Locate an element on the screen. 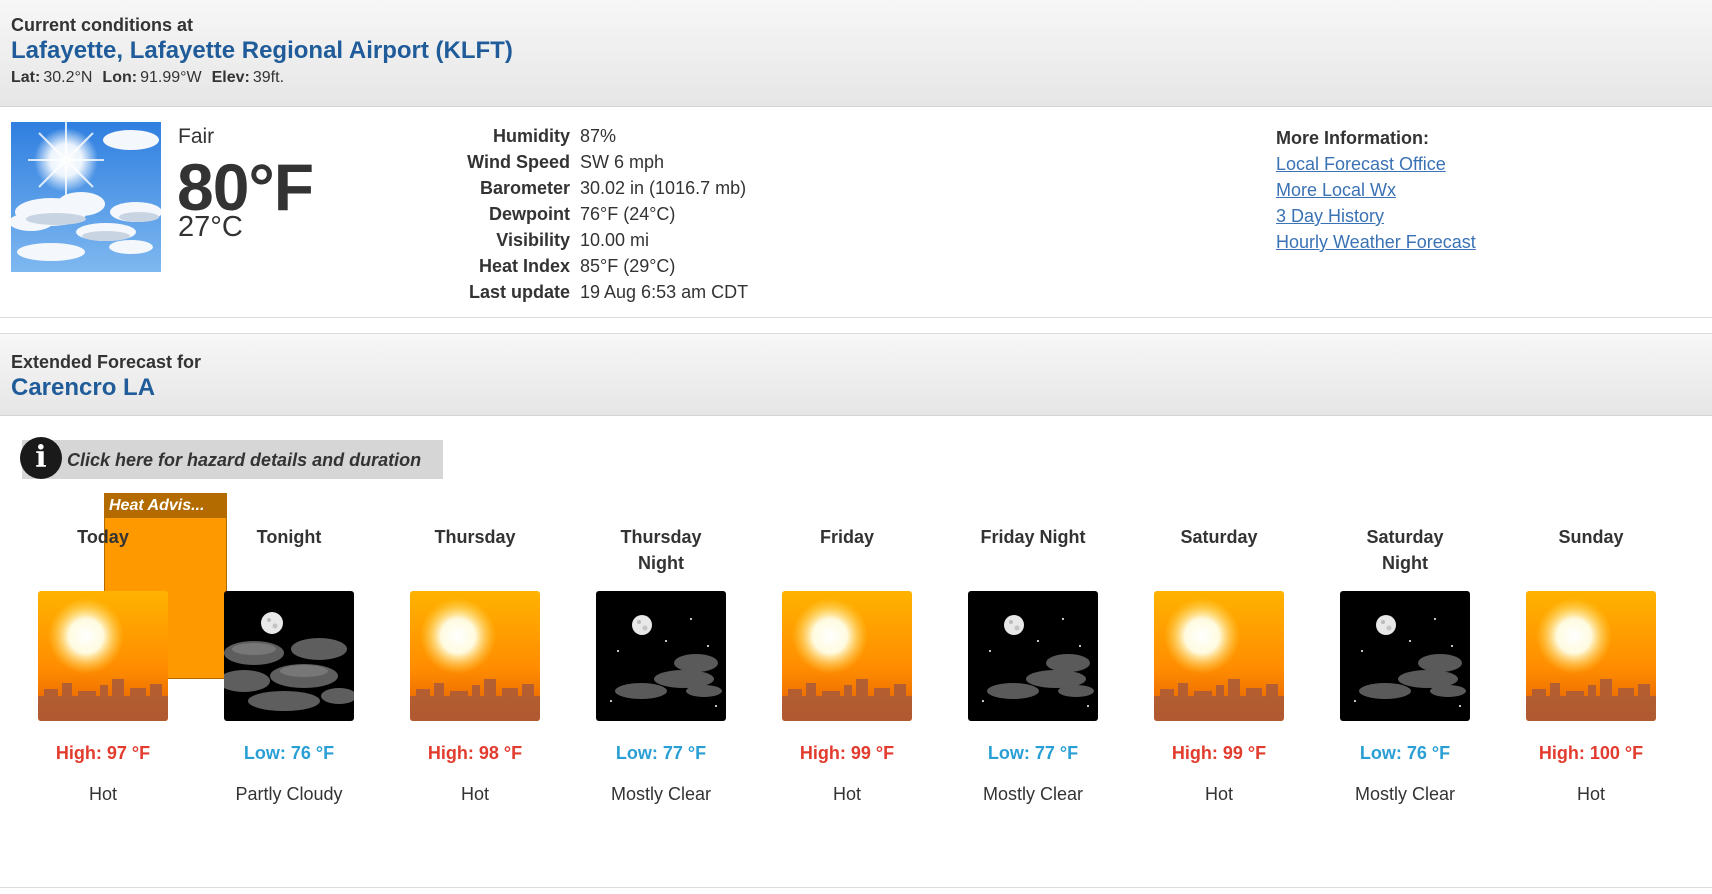 The image size is (1712, 894). link-hourly-weather-forecast: Hourly Weather Forecast is located at coordinates (1376, 242).